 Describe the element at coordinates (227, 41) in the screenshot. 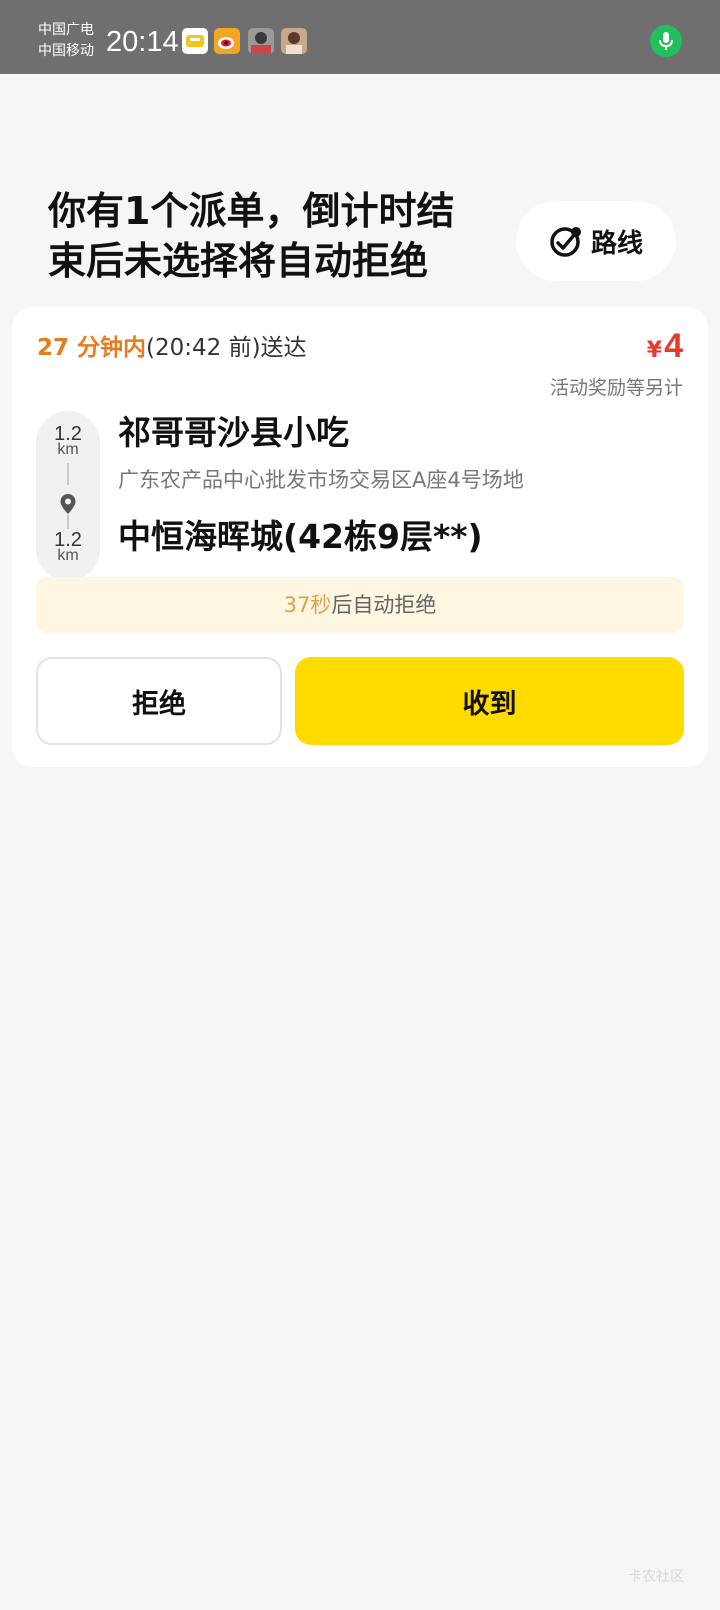

I see `weibo-notification-icon` at that location.